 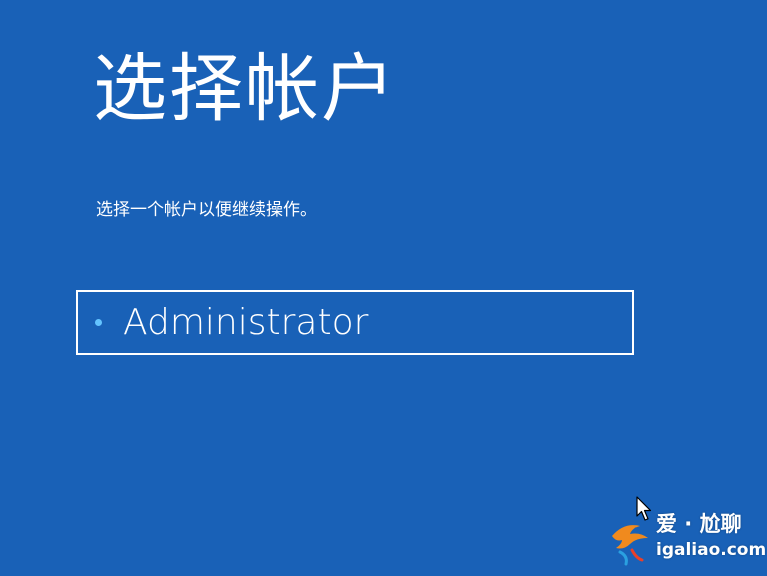 I want to click on account-list-item-administrator: Administrator, so click(x=355, y=322).